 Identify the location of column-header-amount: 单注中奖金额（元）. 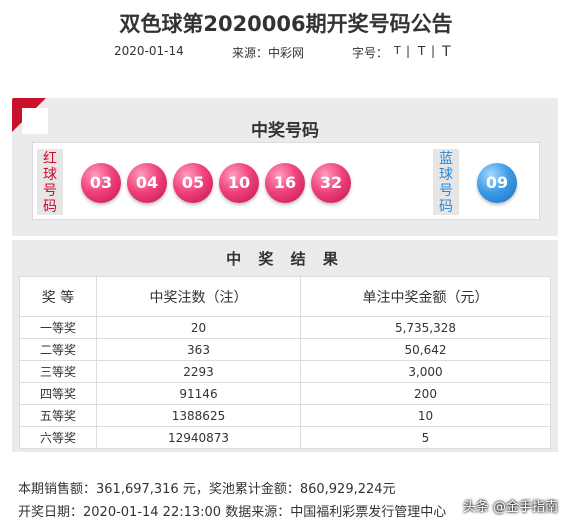
(425, 296).